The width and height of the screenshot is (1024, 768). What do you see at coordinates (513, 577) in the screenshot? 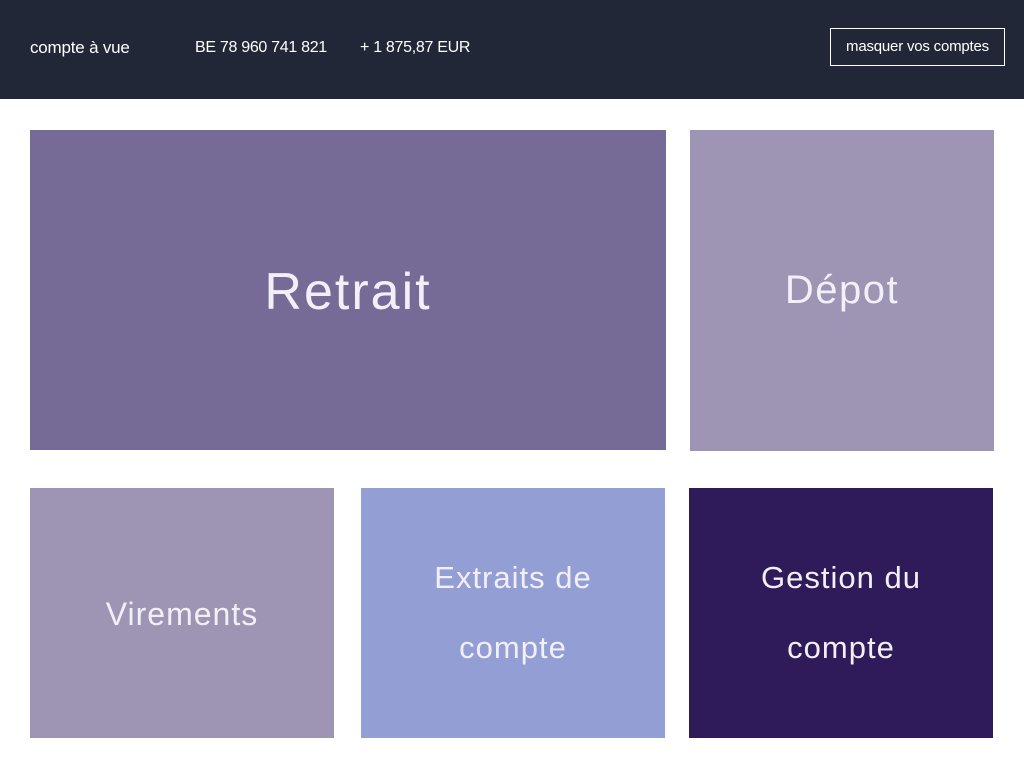
I see `statements-tile-label-line1: Extraits de` at bounding box center [513, 577].